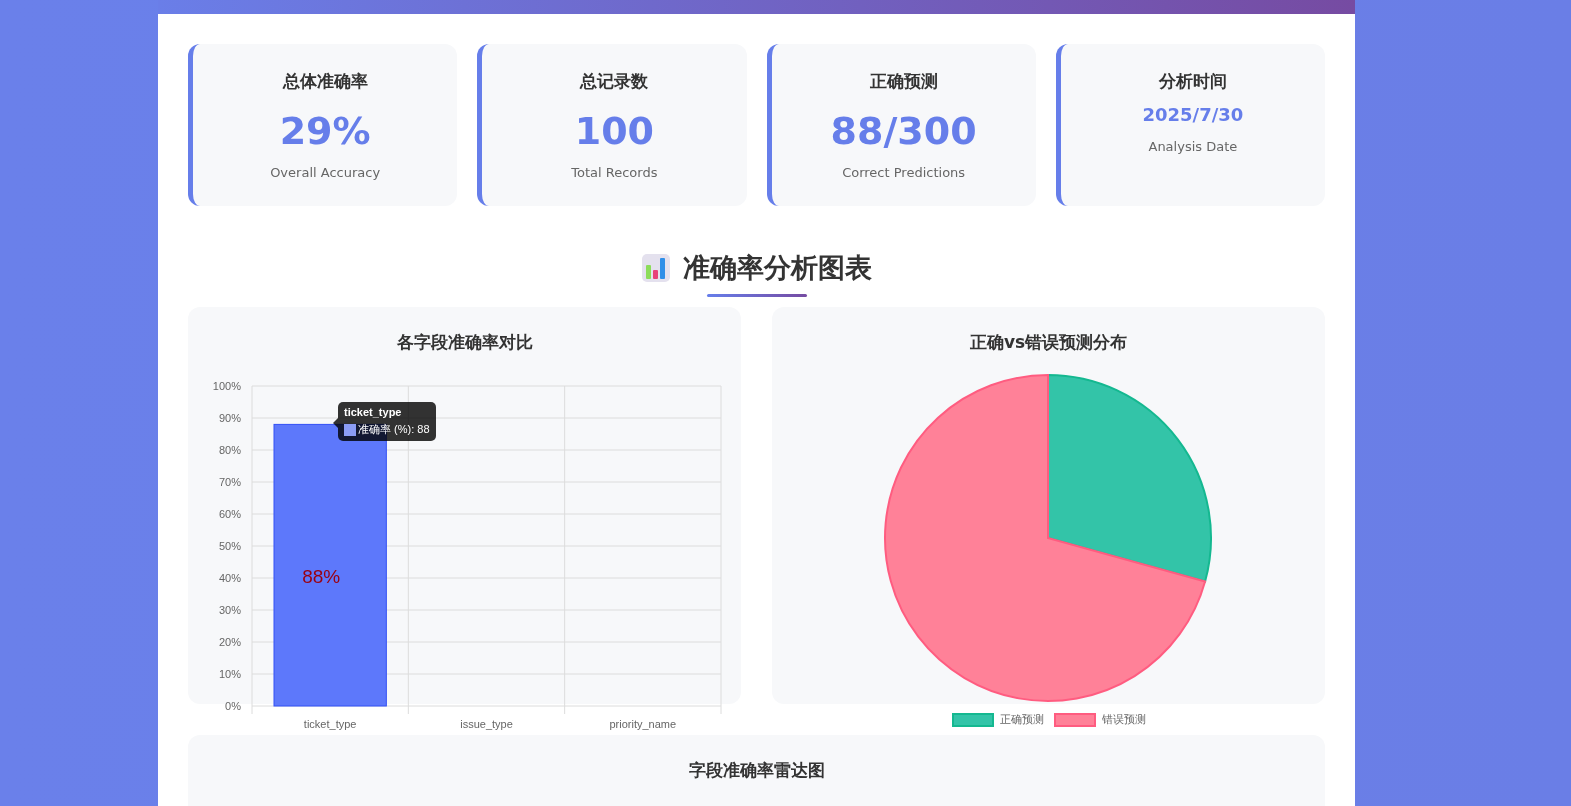 The image size is (1571, 806). What do you see at coordinates (226, 386) in the screenshot?
I see `axis-tick-label: 100%` at bounding box center [226, 386].